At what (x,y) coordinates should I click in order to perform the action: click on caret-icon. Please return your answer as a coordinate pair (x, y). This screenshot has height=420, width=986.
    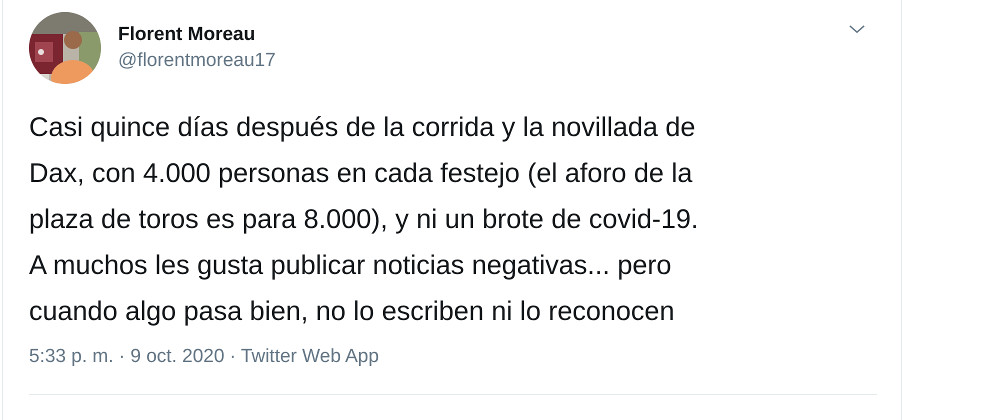
    Looking at the image, I should click on (857, 29).